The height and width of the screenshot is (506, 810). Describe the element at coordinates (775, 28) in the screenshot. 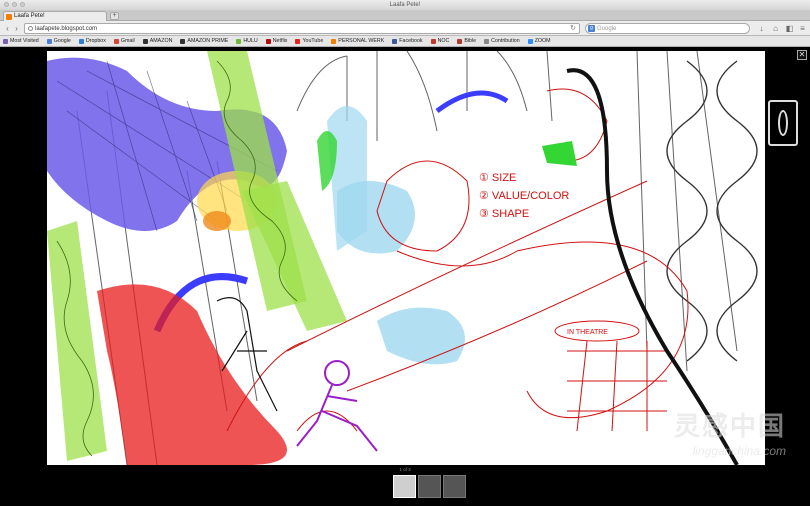

I see `home-icon: ⌂` at that location.